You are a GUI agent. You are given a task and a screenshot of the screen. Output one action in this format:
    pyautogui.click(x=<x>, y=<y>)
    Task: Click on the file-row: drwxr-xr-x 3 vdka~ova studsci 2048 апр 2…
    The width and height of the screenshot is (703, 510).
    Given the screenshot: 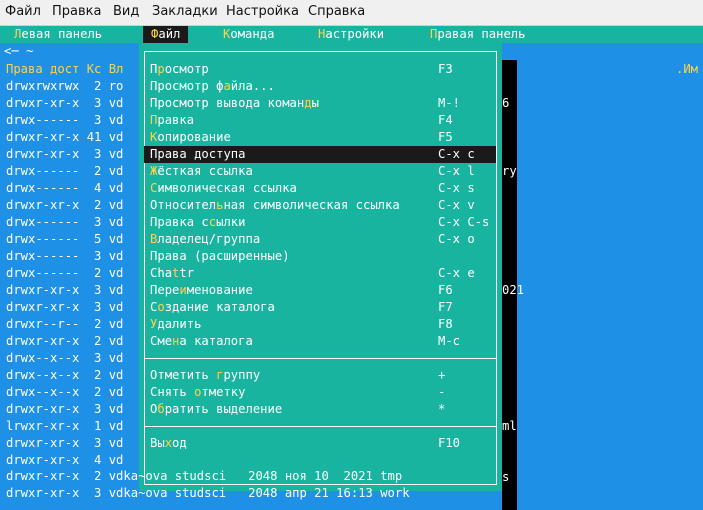 What is the action you would take?
    pyautogui.click(x=208, y=493)
    